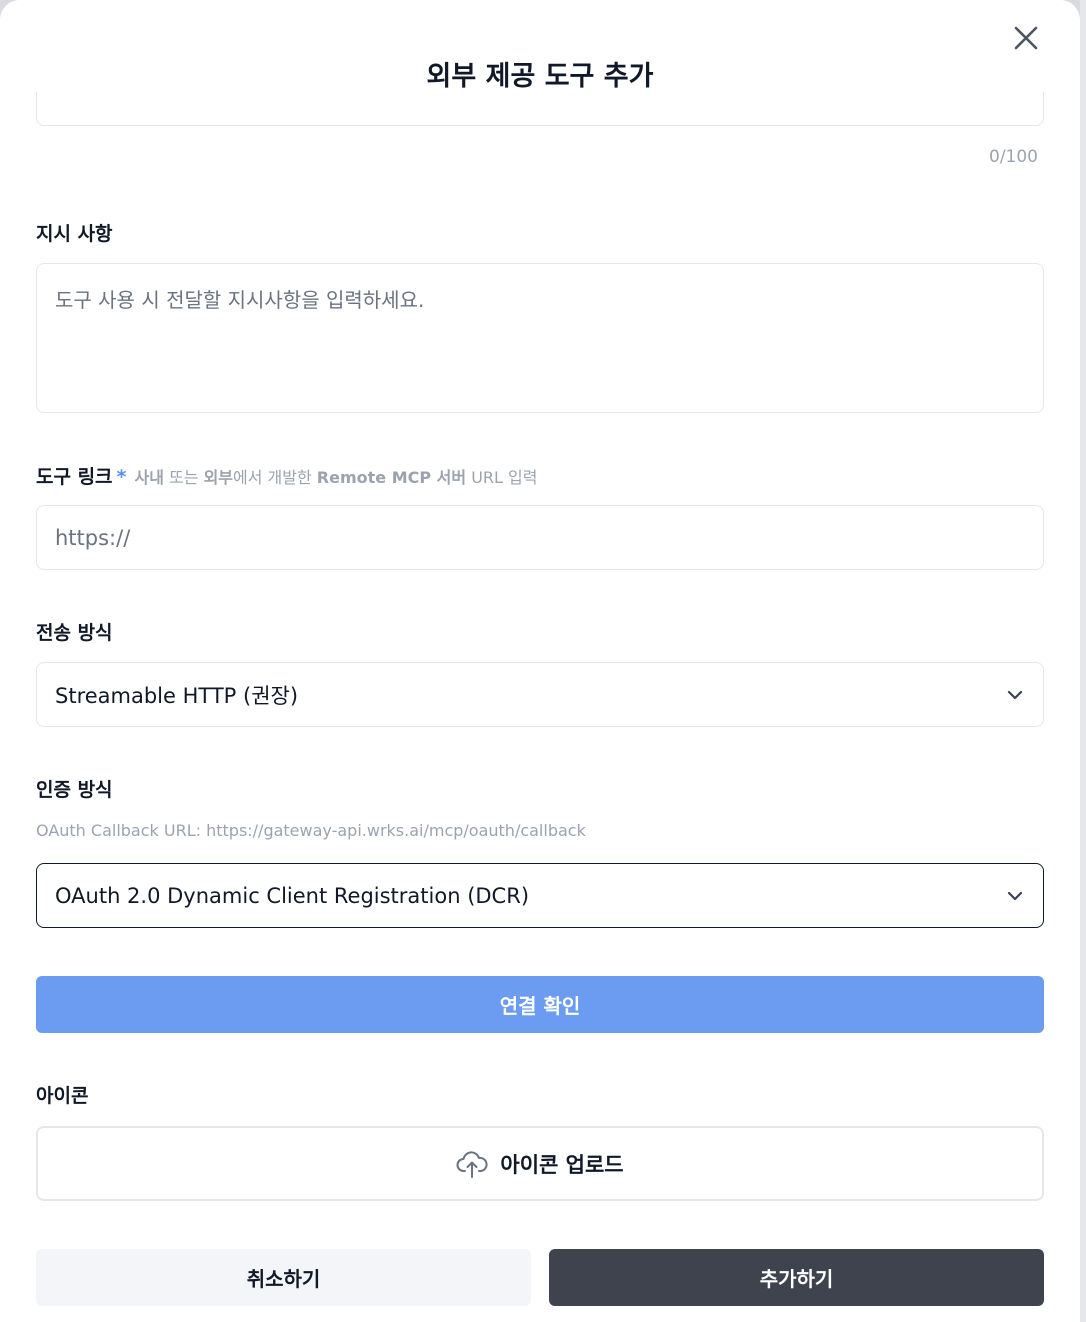 This screenshot has width=1086, height=1322. I want to click on modal-title: 외부 제공 도구 추가, so click(540, 76).